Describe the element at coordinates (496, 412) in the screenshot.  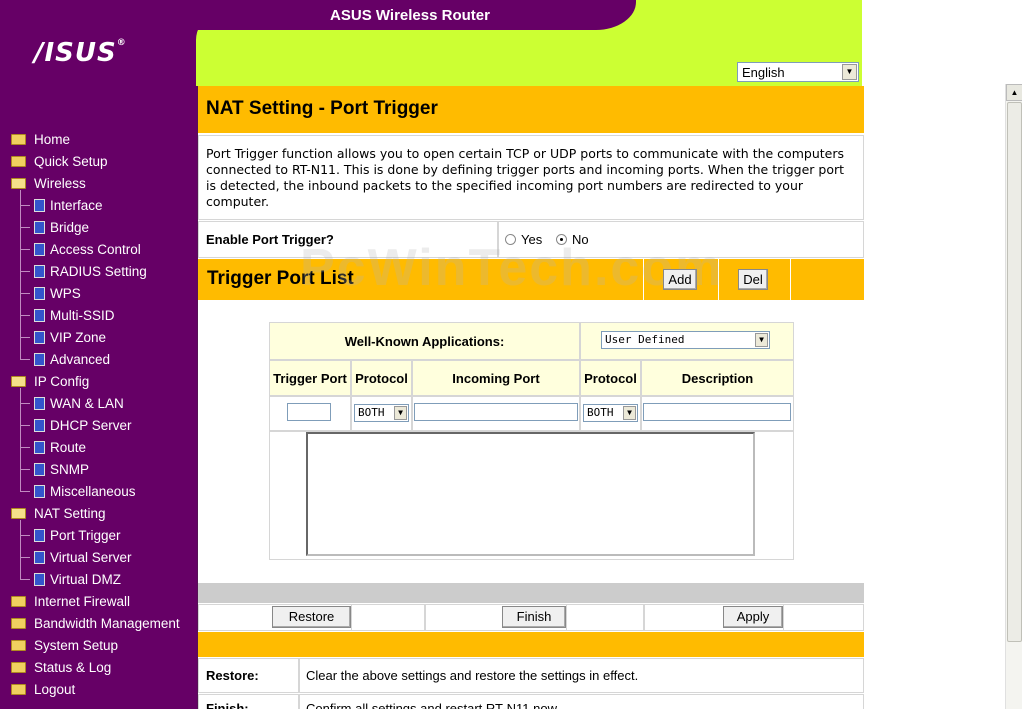
I see `incoming-port-input` at that location.